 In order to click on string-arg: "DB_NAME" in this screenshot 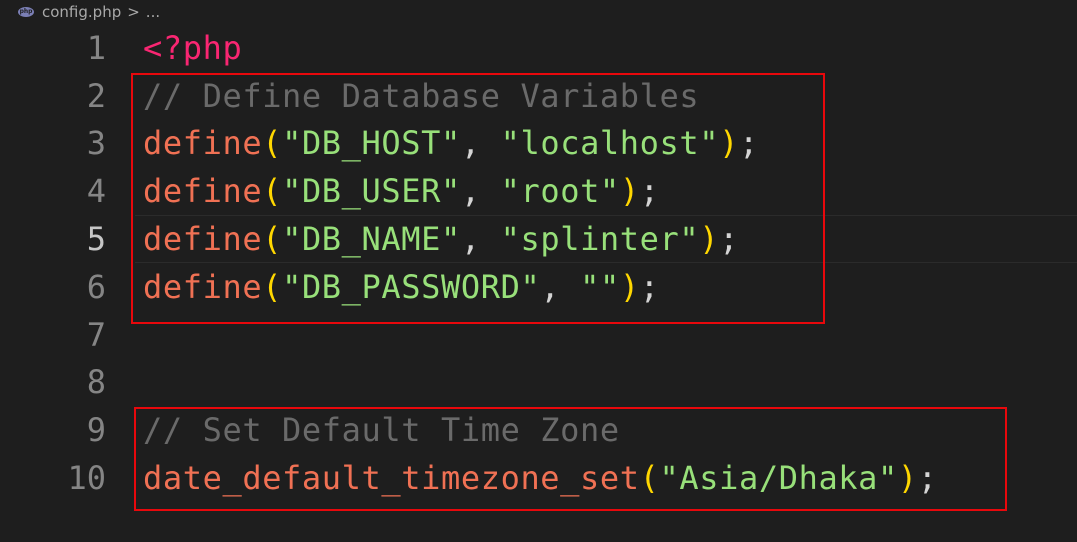, I will do `click(371, 239)`.